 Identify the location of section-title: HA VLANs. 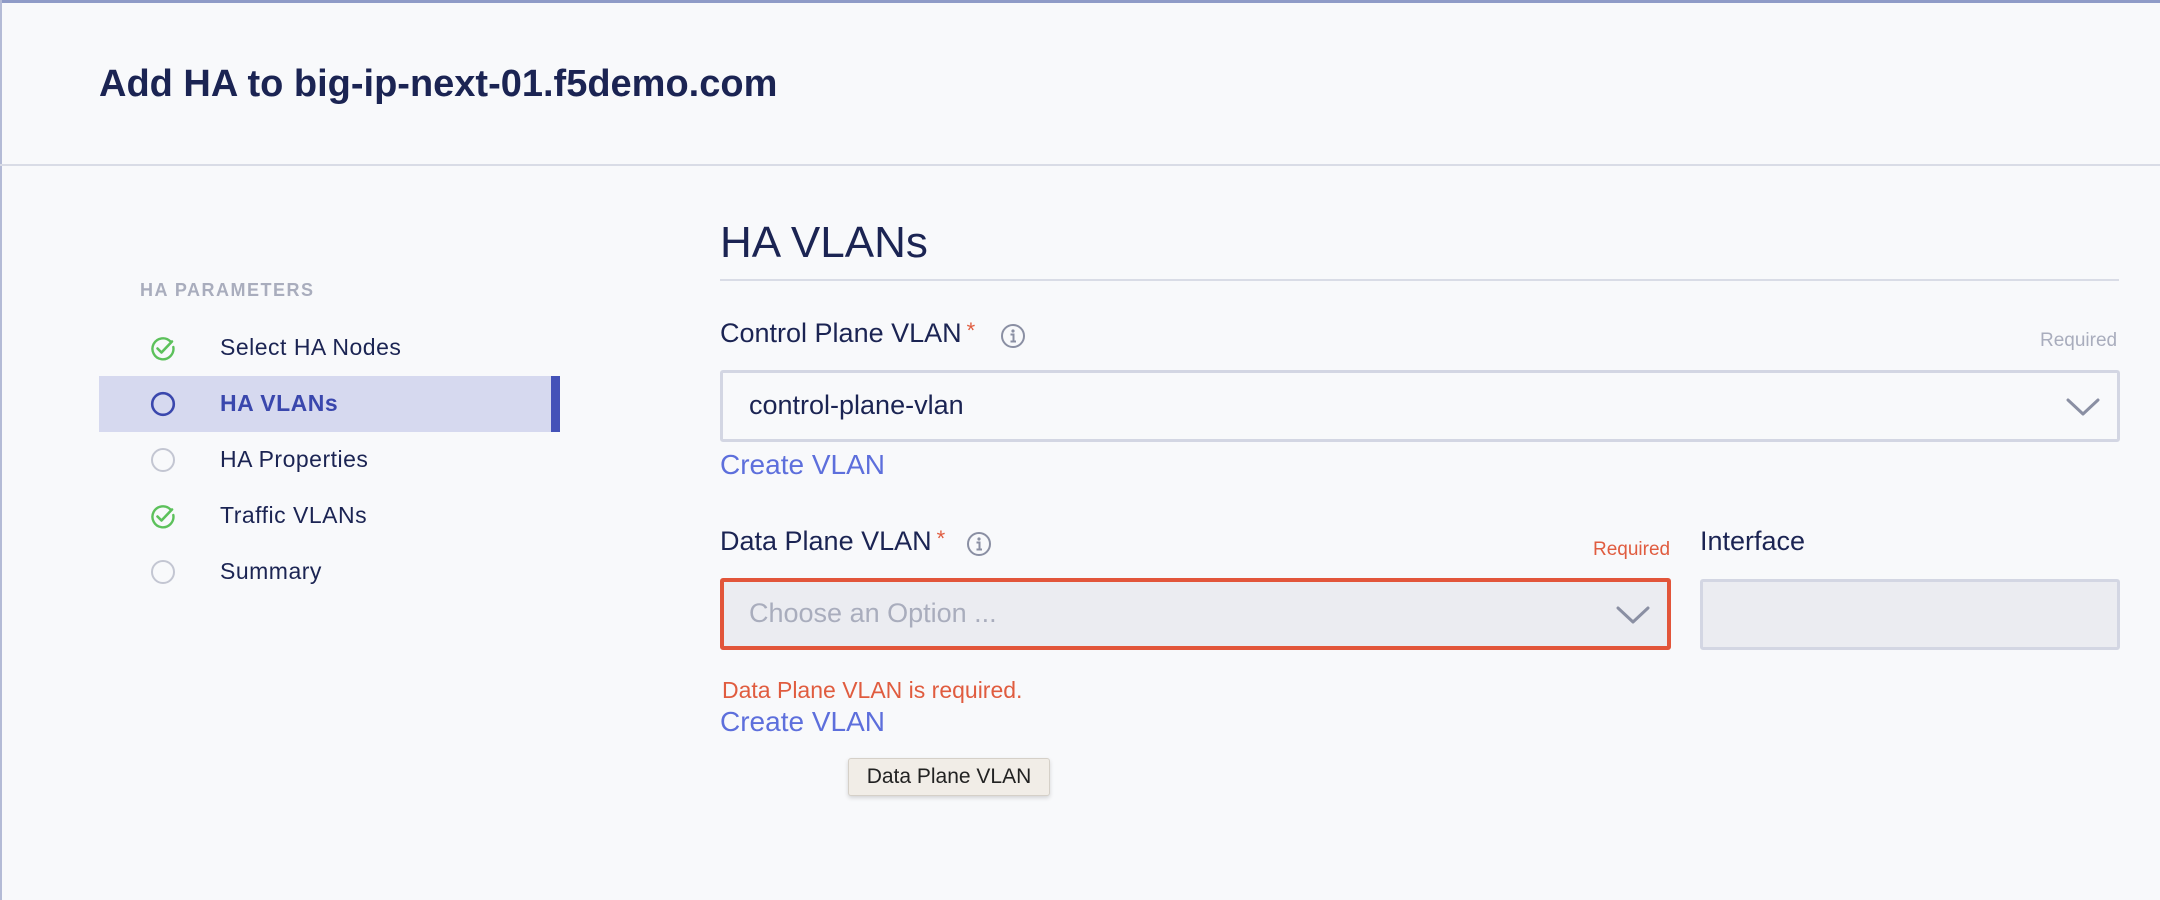
(824, 242).